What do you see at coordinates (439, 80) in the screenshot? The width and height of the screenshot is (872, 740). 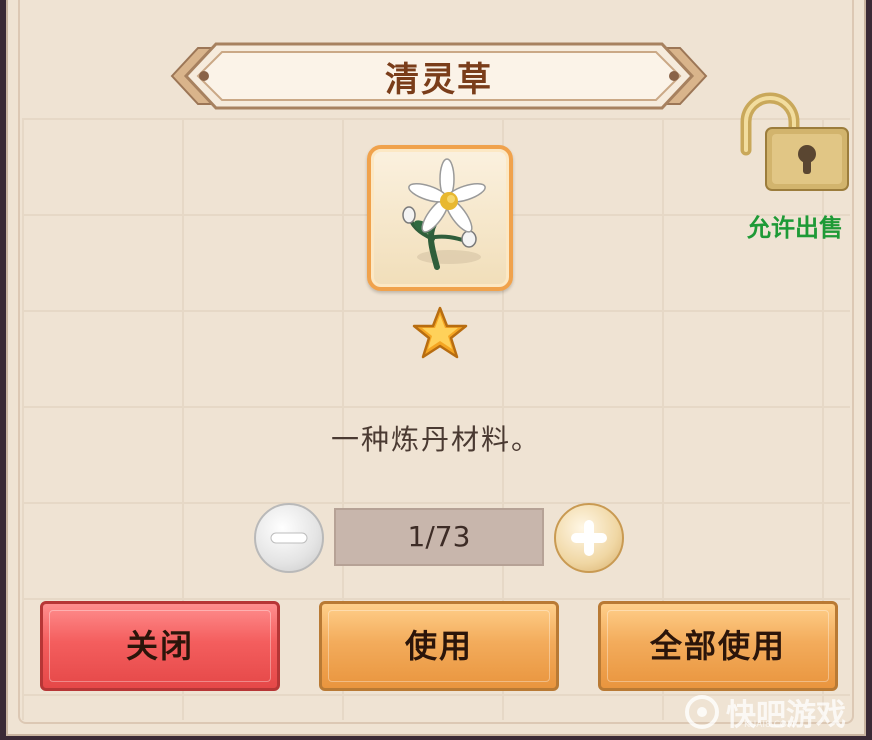 I see `item-title: 清灵草` at bounding box center [439, 80].